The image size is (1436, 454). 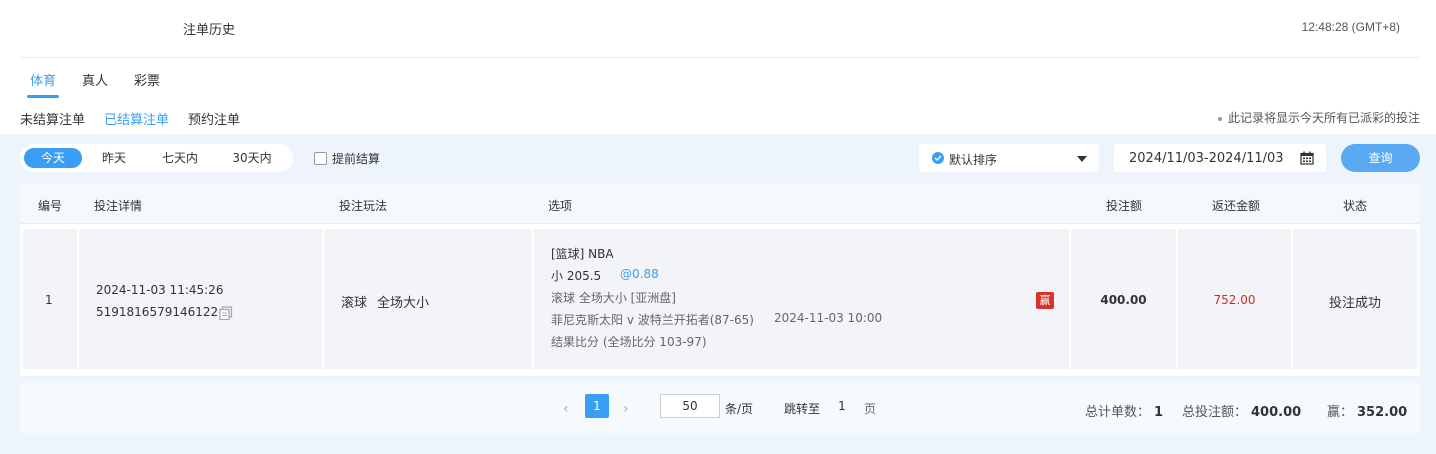 I want to click on column-header-option: 选项, so click(x=560, y=206).